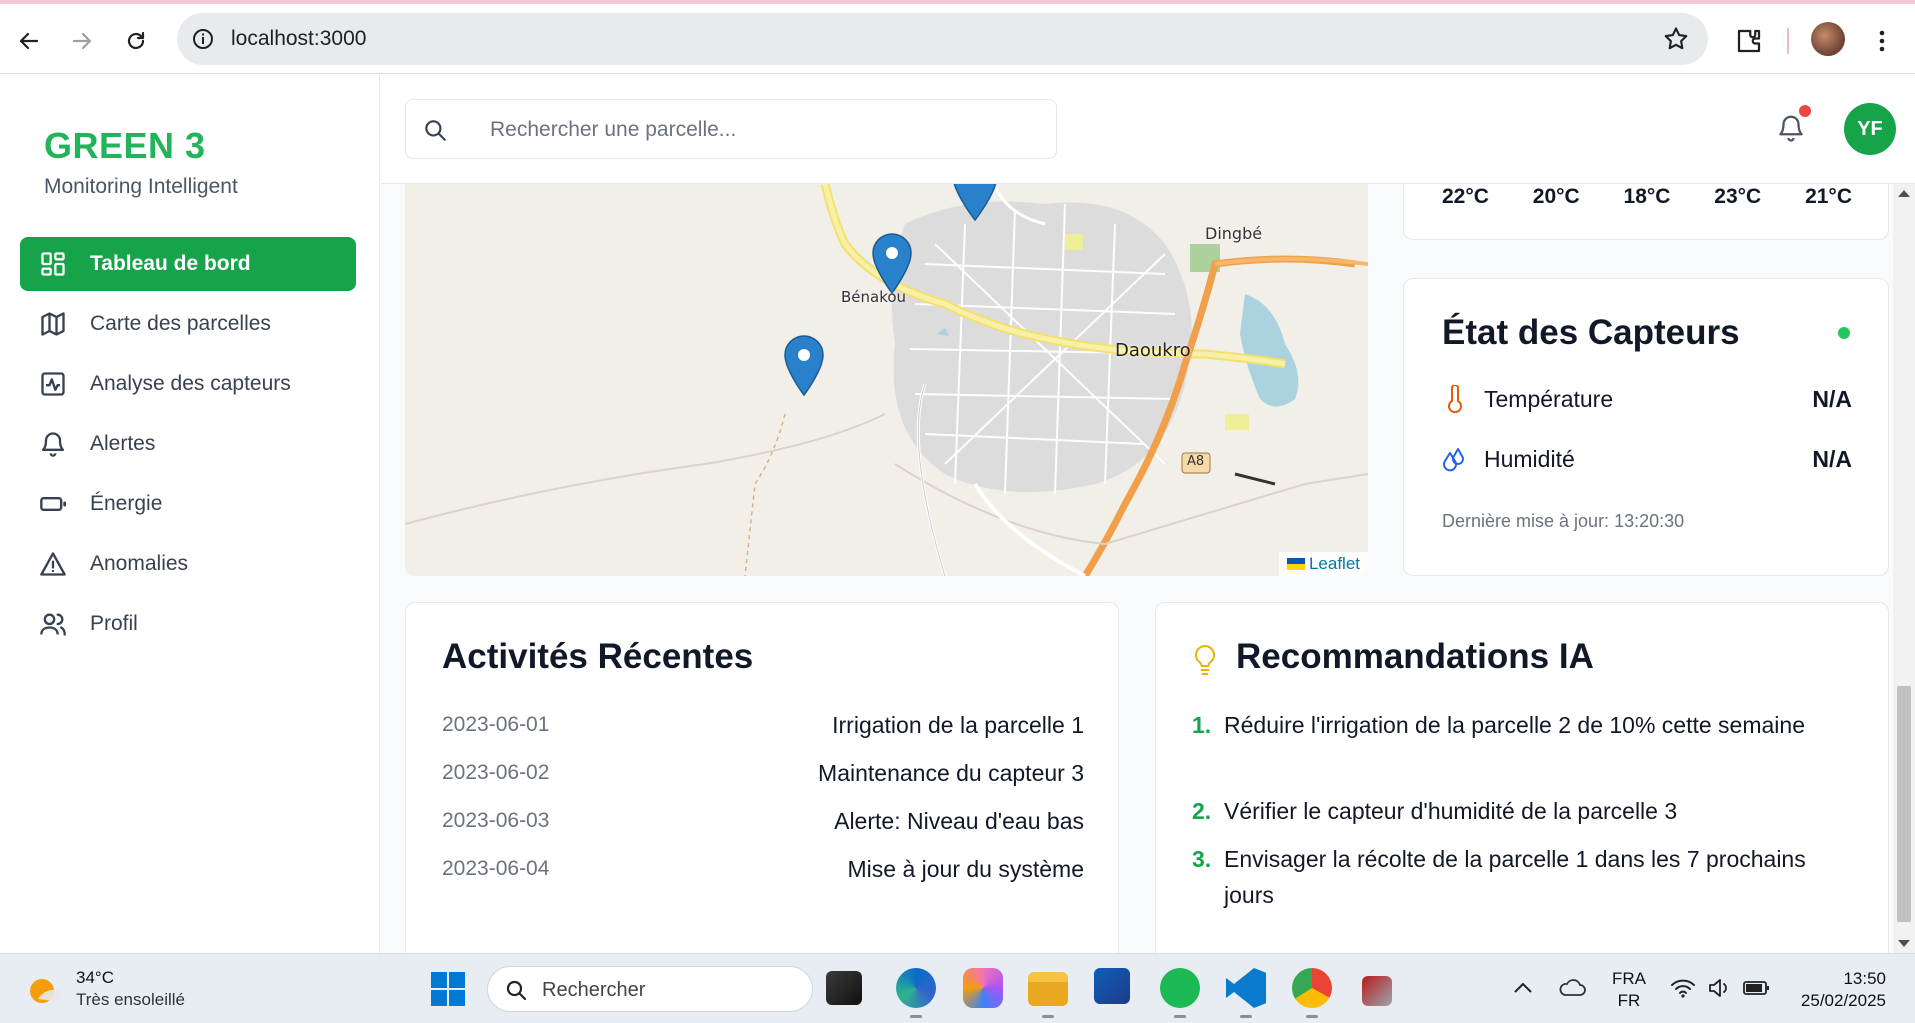  I want to click on sidebar-item-energy: Énergie, so click(188, 504).